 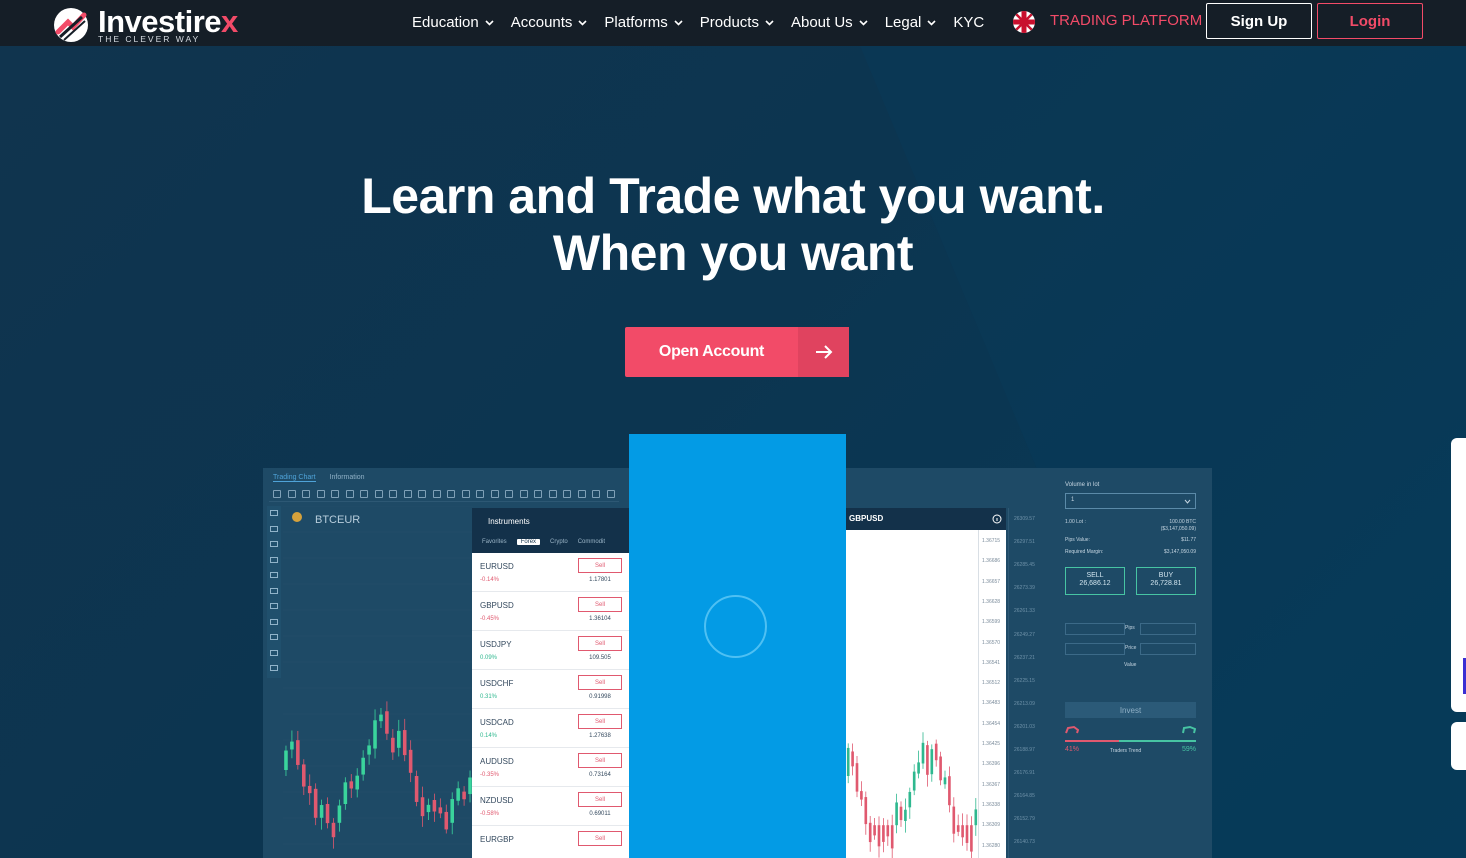 What do you see at coordinates (1189, 749) in the screenshot?
I see `buy-percentage: 59%` at bounding box center [1189, 749].